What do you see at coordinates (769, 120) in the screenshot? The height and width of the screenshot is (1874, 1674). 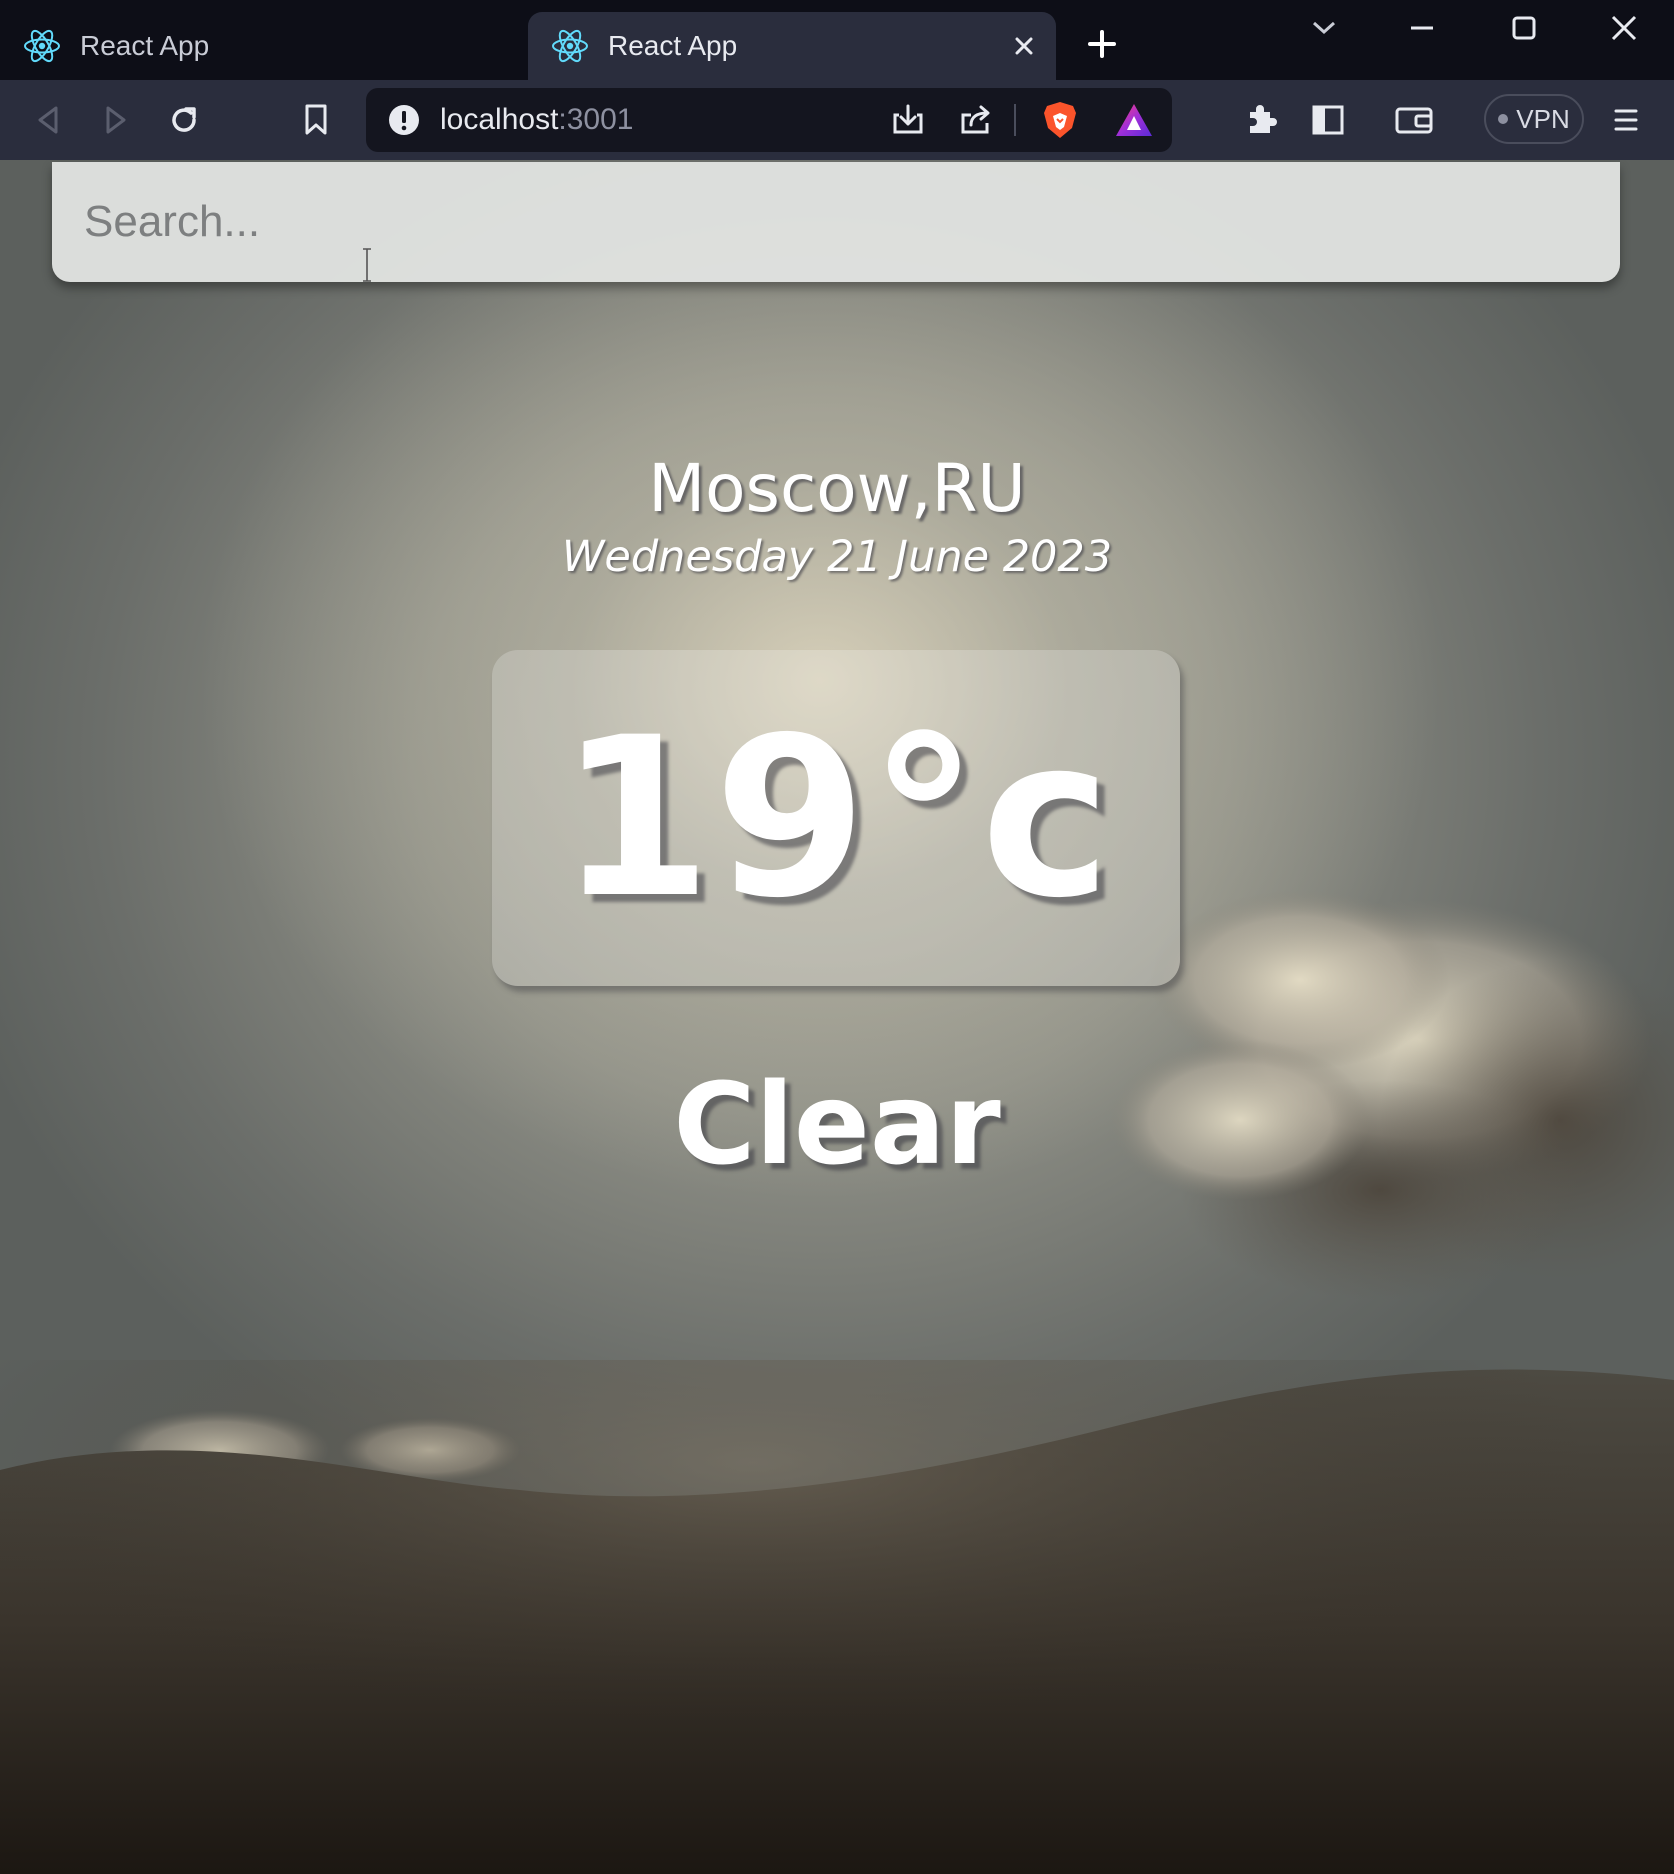 I see `address-bar: localhost:3001` at bounding box center [769, 120].